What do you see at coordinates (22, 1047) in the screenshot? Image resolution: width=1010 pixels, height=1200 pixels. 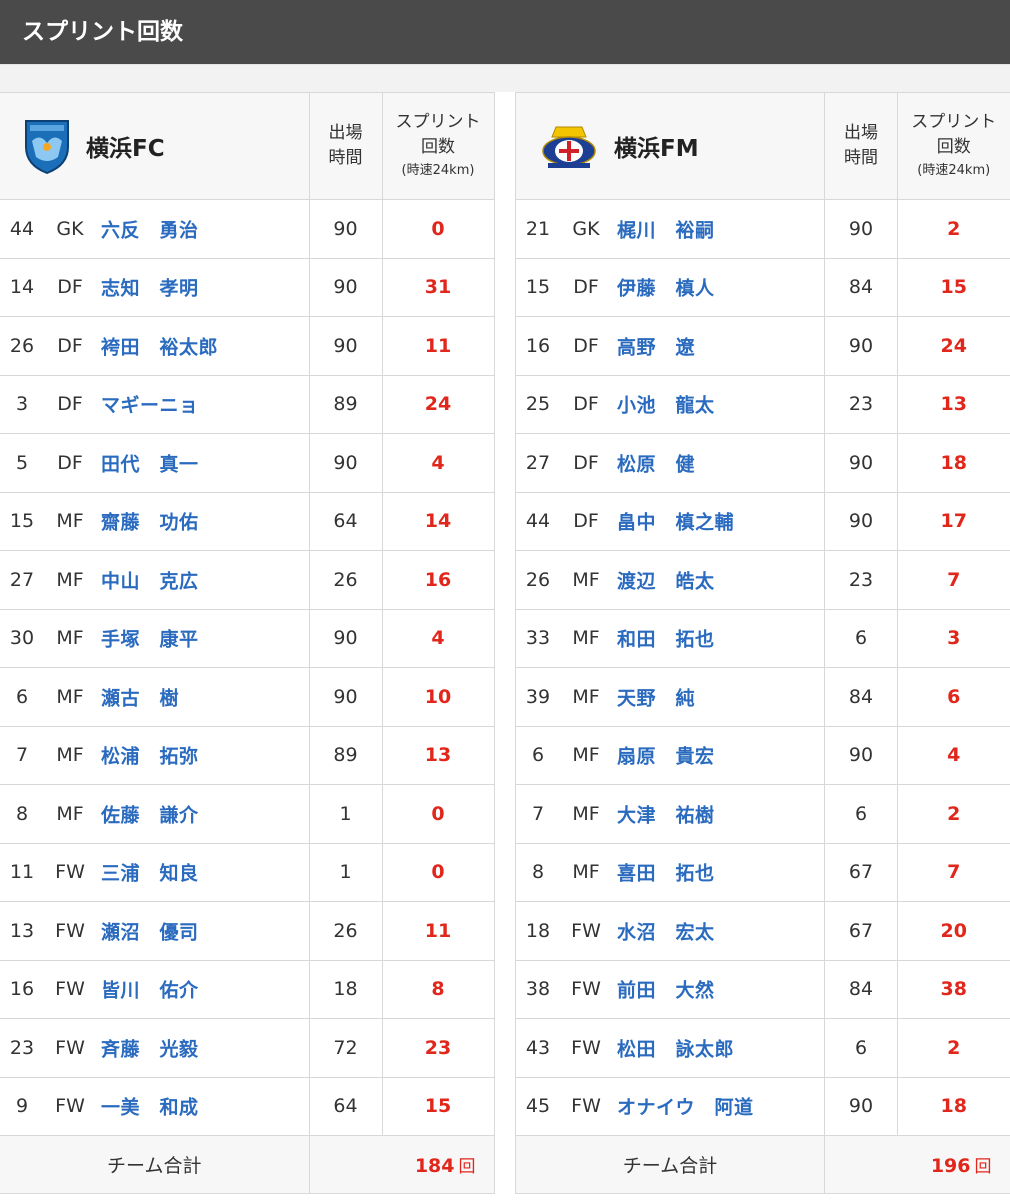 I see `player-number: 23` at bounding box center [22, 1047].